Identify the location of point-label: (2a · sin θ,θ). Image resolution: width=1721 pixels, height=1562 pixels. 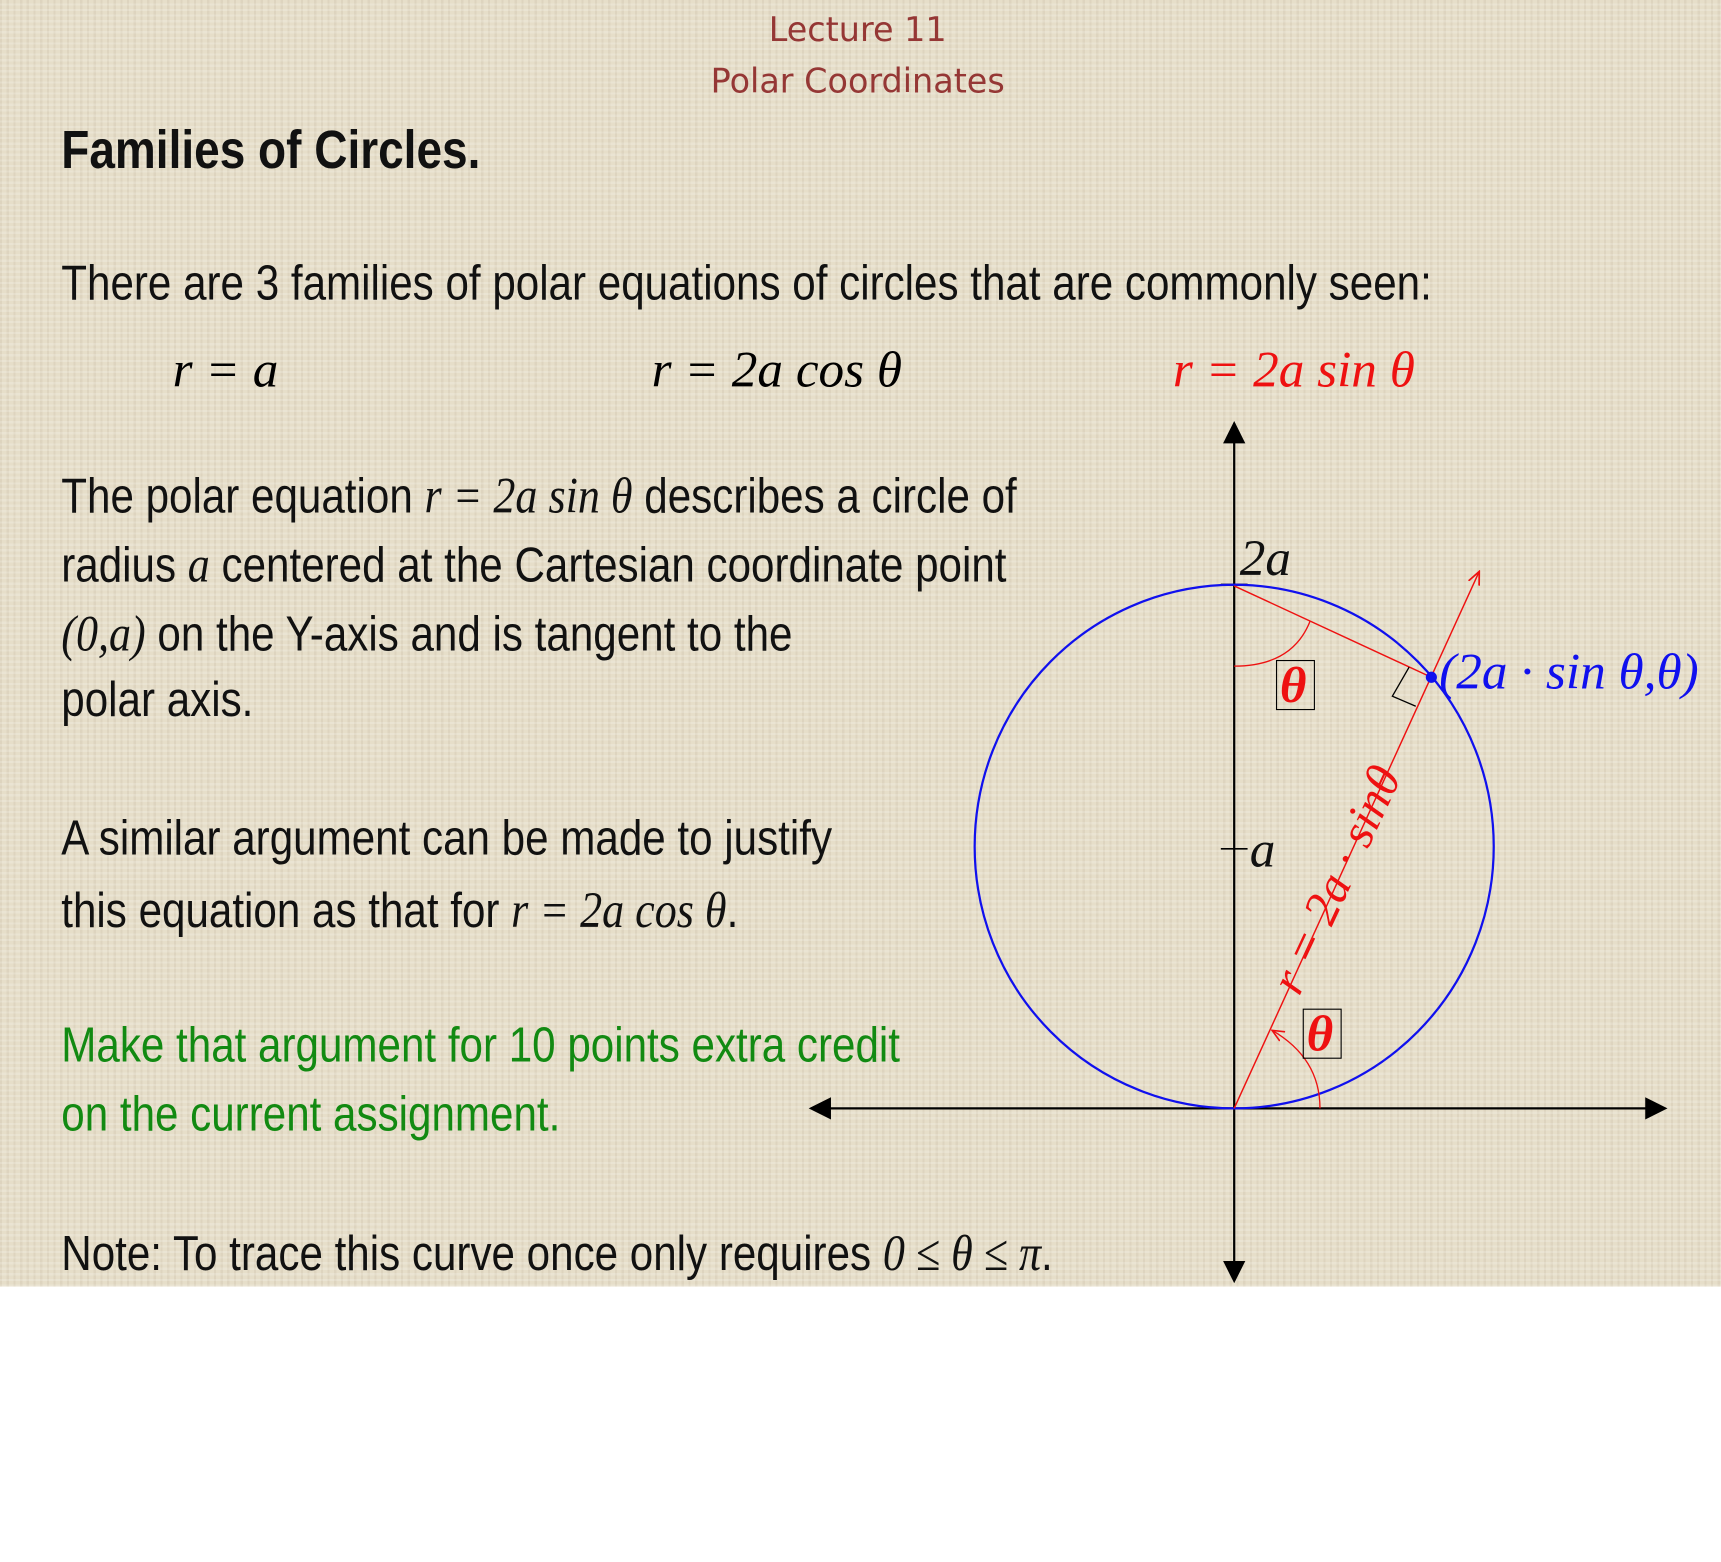
(1569, 671).